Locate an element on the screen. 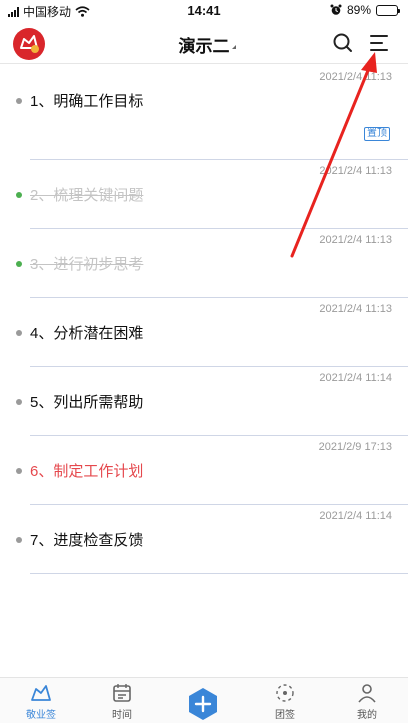  app-header: 演示二 is located at coordinates (204, 43).